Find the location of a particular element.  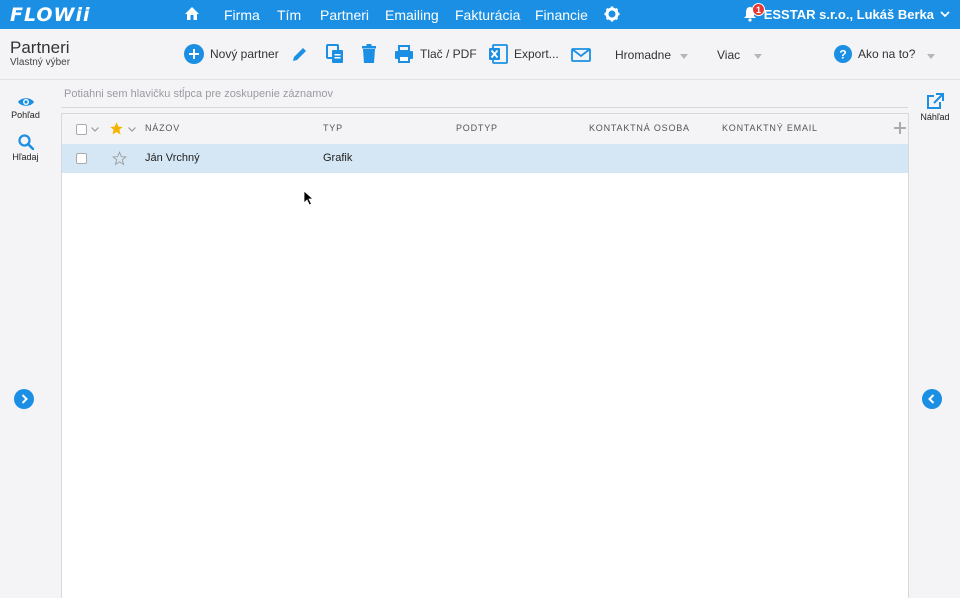

table-row: Ján Vrchný Grafik is located at coordinates (485, 158).